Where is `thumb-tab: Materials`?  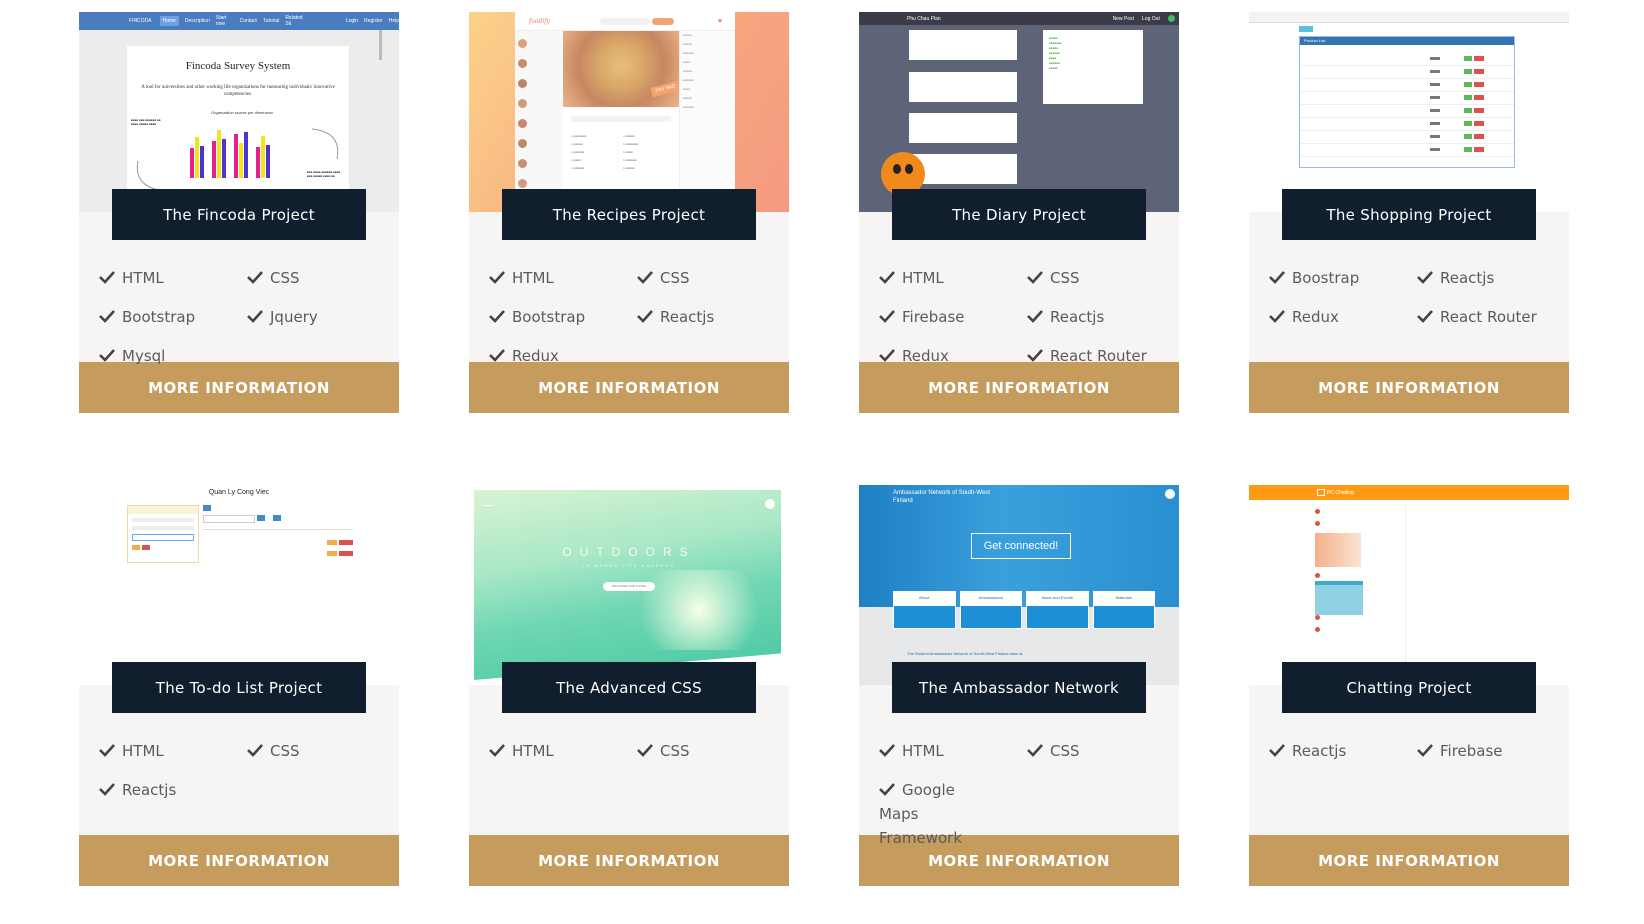
thumb-tab: Materials is located at coordinates (1123, 598).